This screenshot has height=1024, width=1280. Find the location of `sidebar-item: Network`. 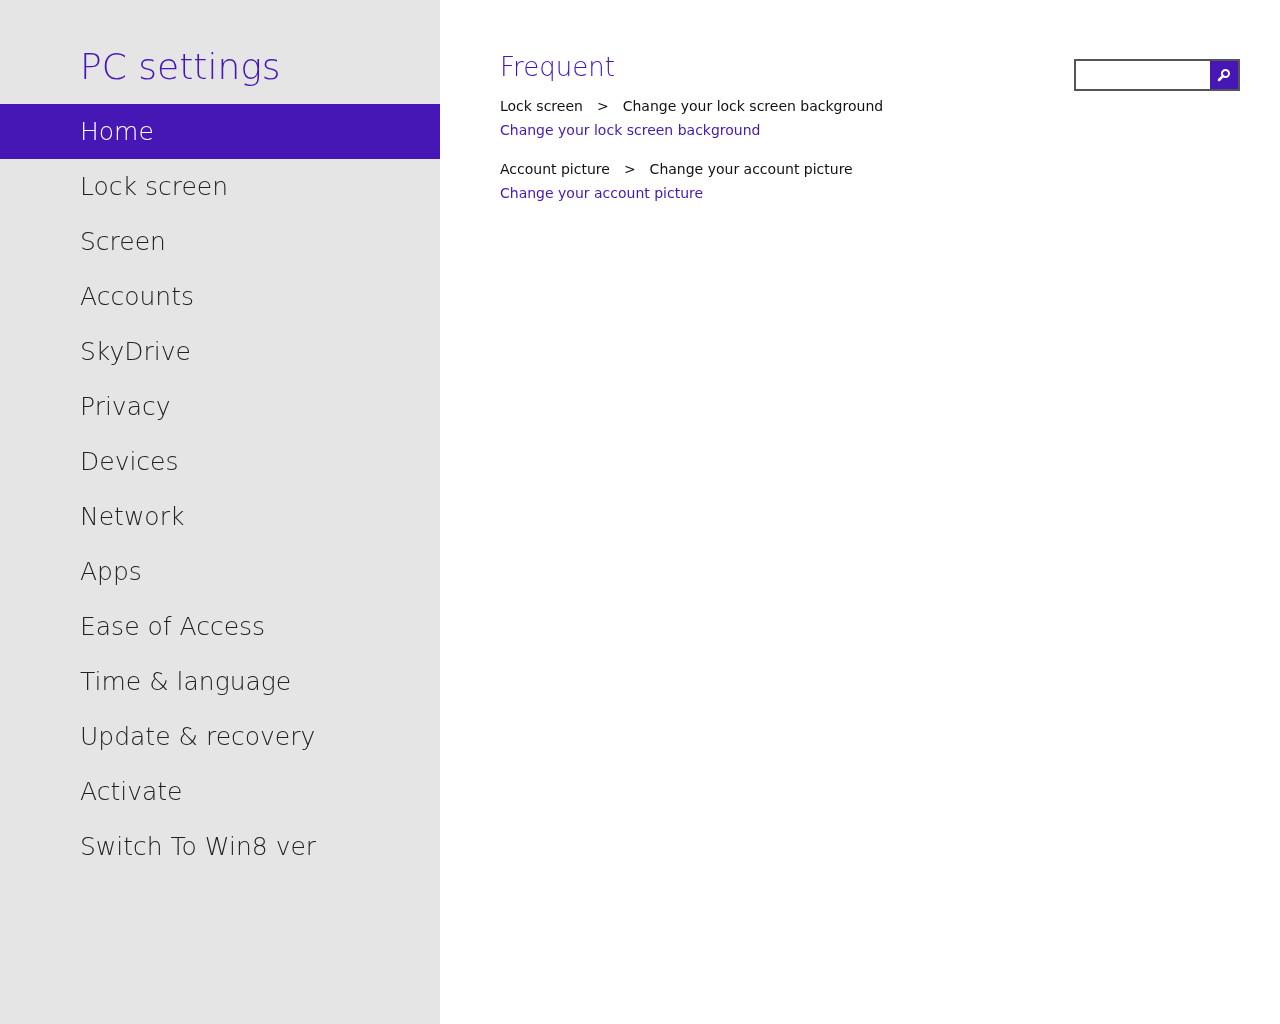

sidebar-item: Network is located at coordinates (220, 516).